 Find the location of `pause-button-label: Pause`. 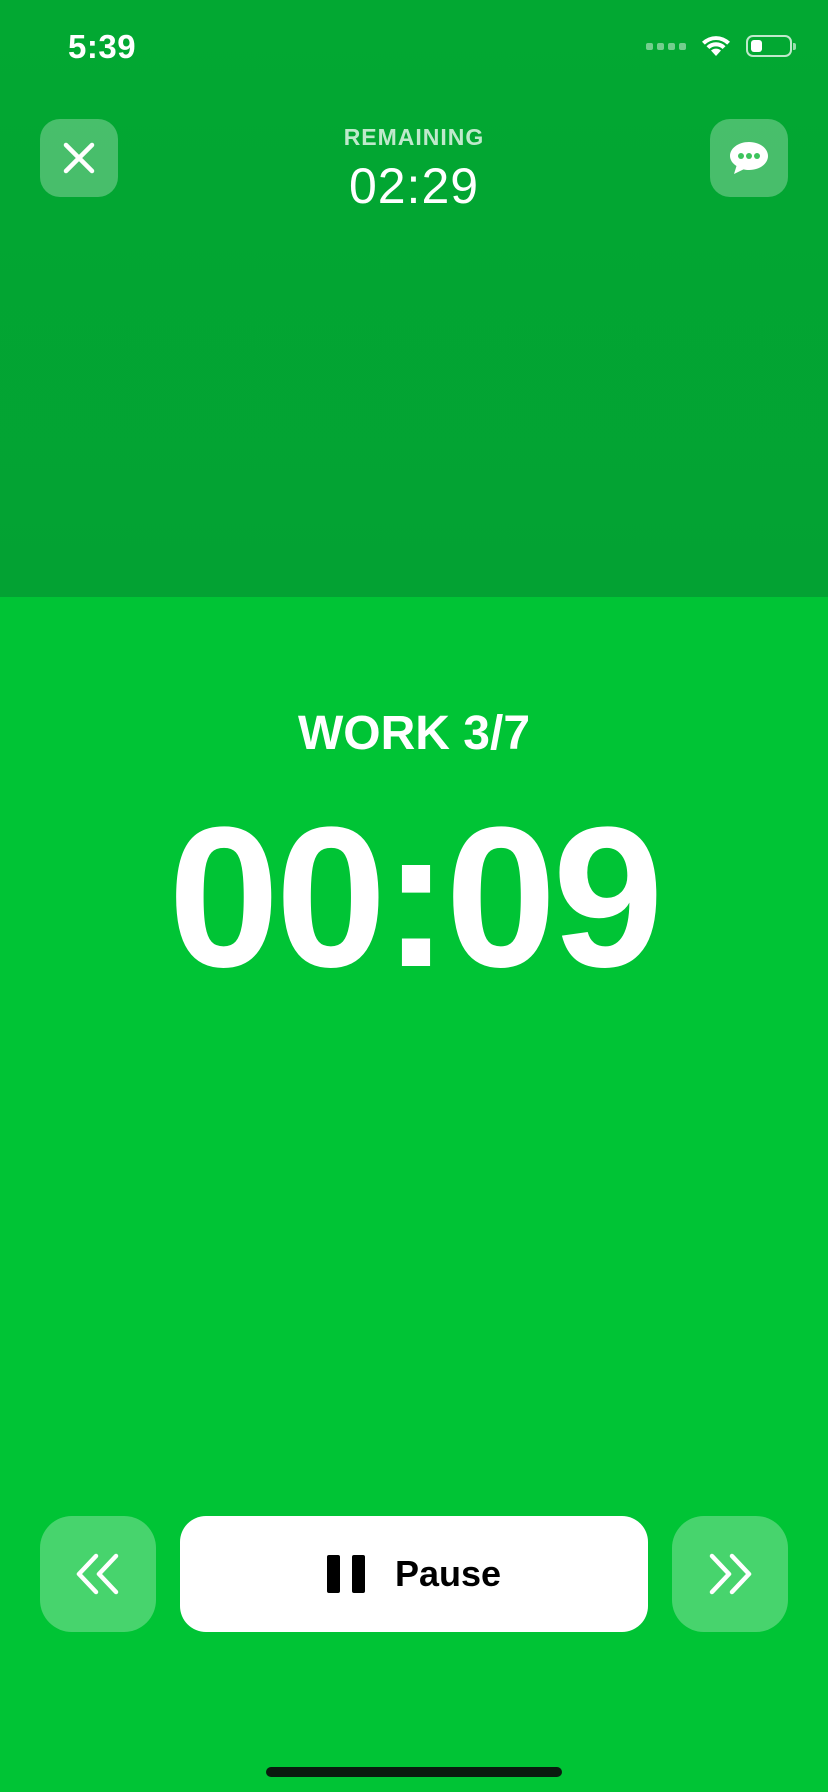

pause-button-label: Pause is located at coordinates (448, 1573).